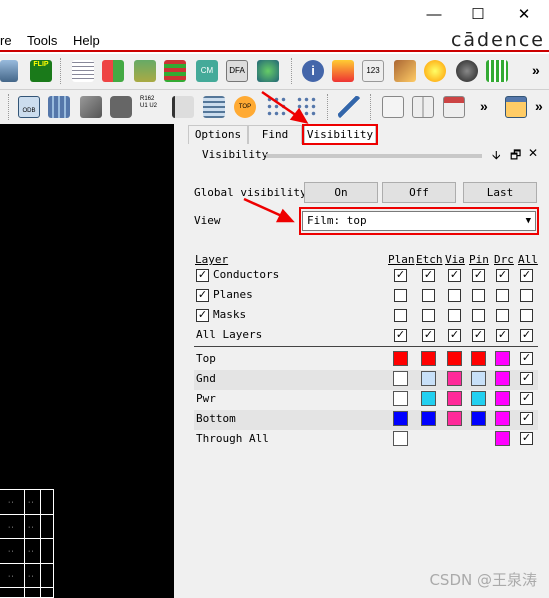 This screenshot has height=598, width=549. Describe the element at coordinates (454, 107) in the screenshot. I see `calendar-icon` at that location.